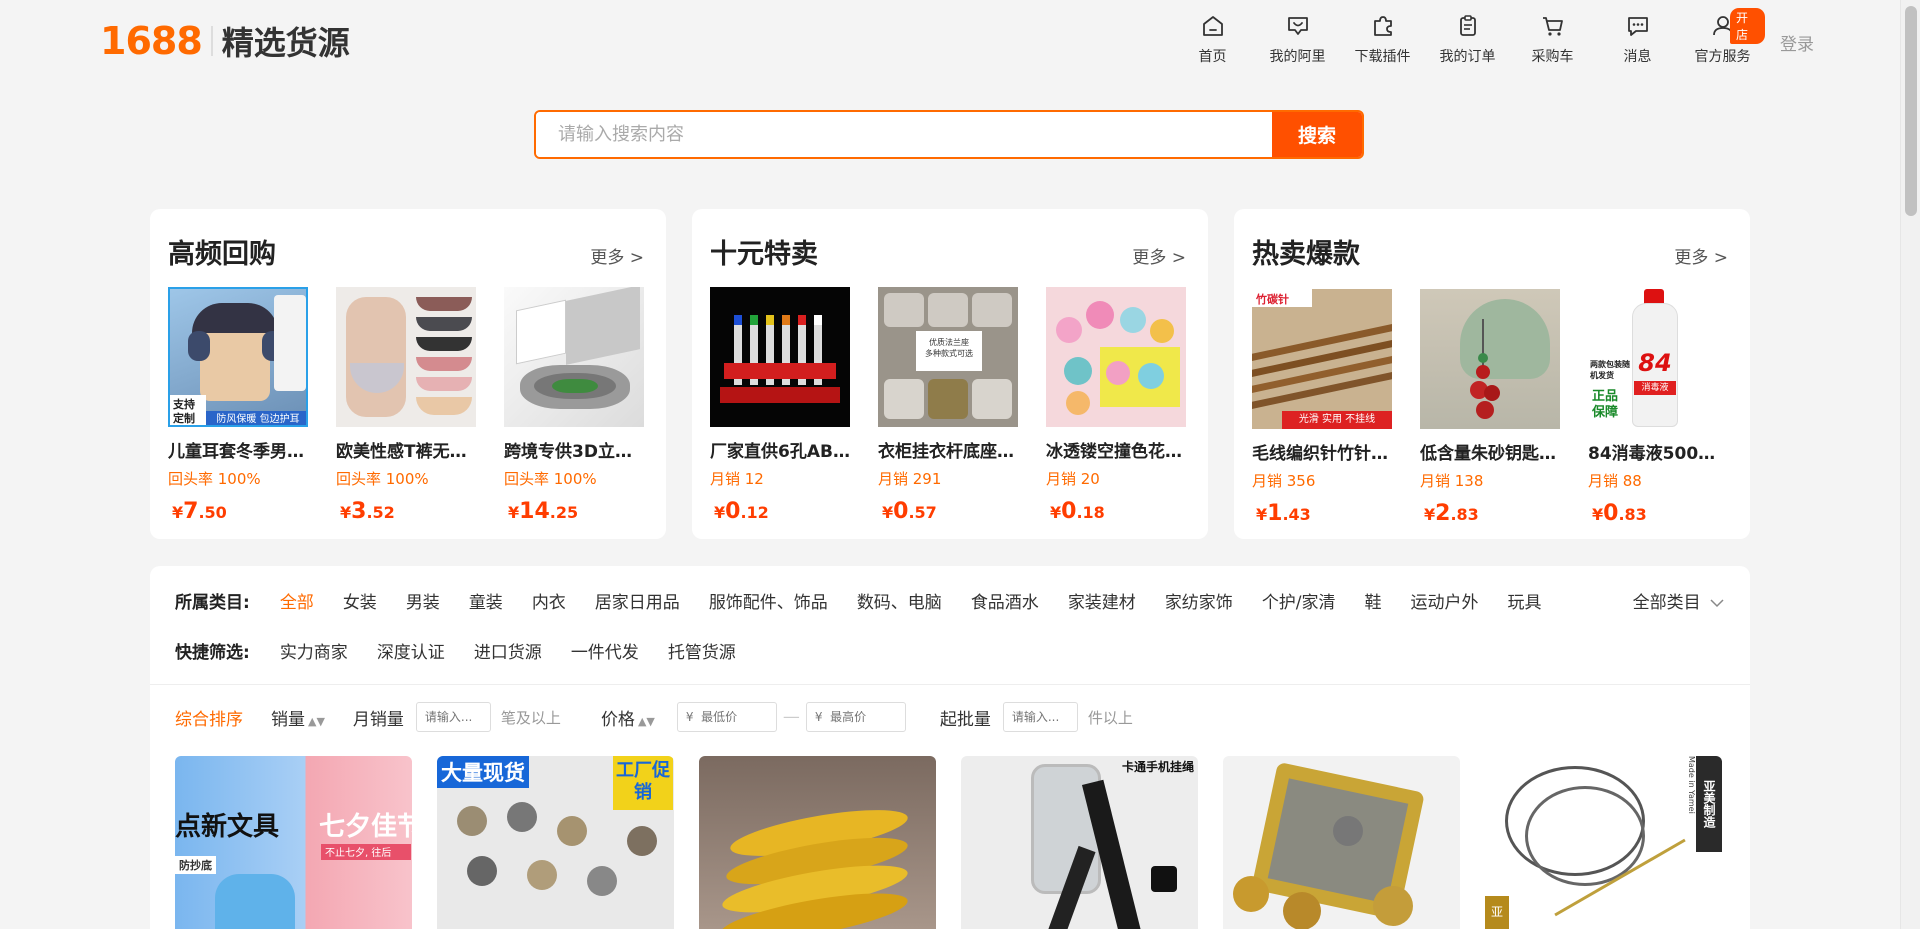  What do you see at coordinates (1077, 511) in the screenshot?
I see `product-price: ¥0.18` at bounding box center [1077, 511].